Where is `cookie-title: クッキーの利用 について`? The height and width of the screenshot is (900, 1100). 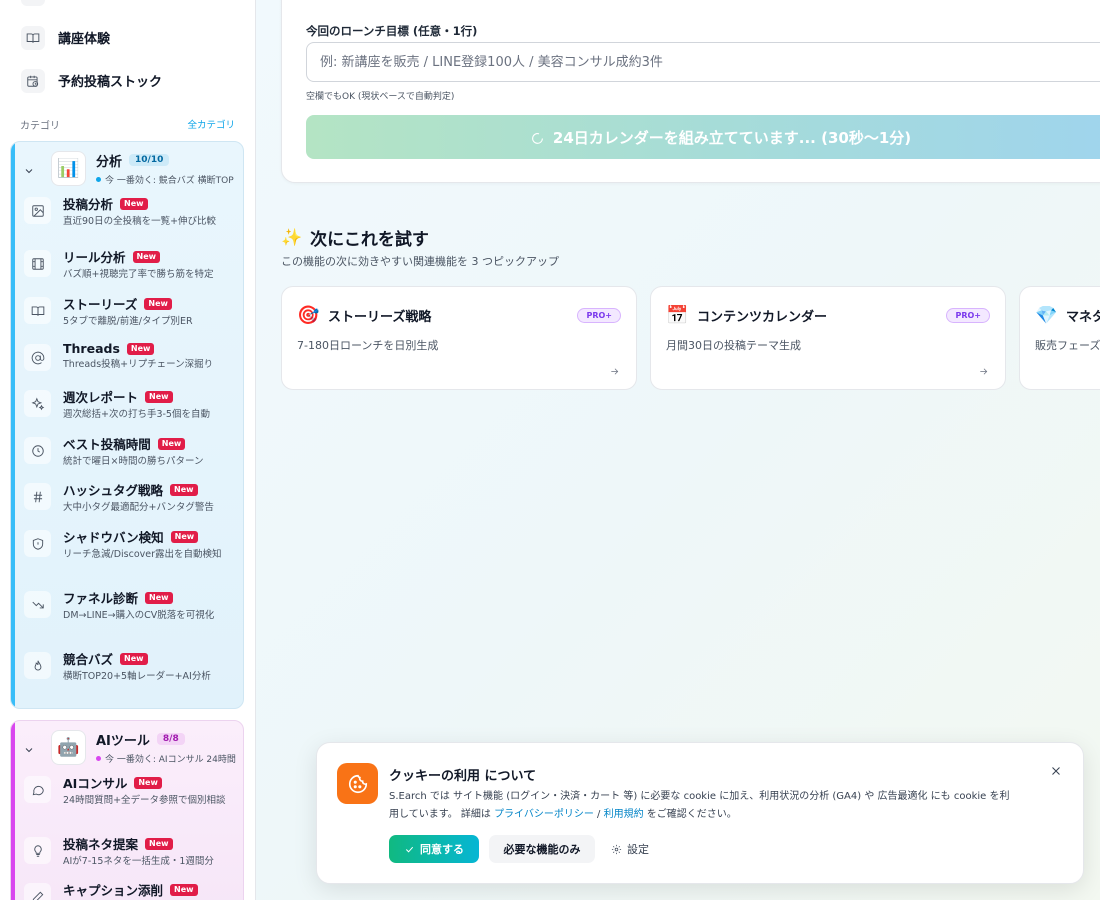 cookie-title: クッキーの利用 について is located at coordinates (463, 776).